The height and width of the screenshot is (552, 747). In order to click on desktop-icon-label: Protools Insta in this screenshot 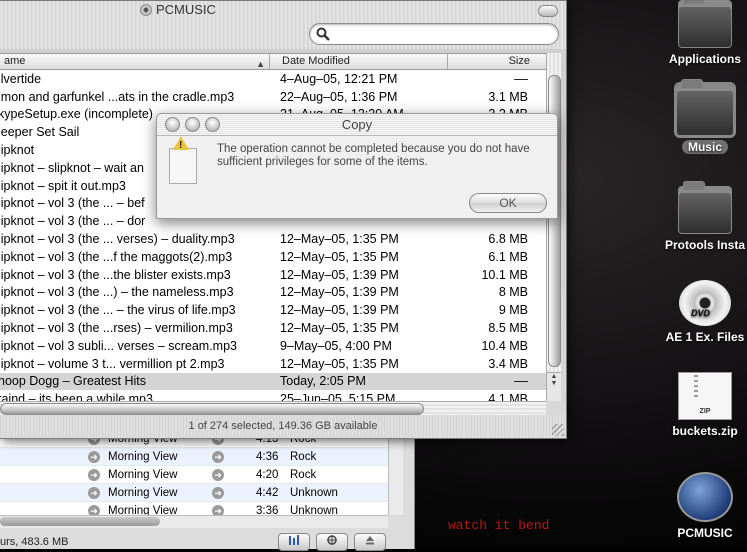, I will do `click(704, 245)`.